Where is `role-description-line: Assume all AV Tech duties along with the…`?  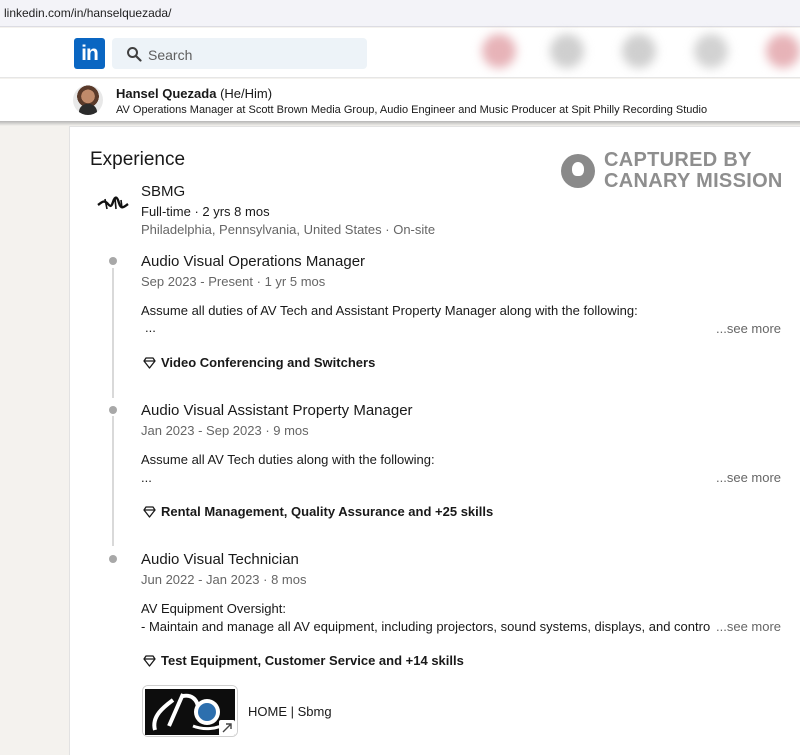
role-description-line: Assume all AV Tech duties along with the… is located at coordinates (288, 459).